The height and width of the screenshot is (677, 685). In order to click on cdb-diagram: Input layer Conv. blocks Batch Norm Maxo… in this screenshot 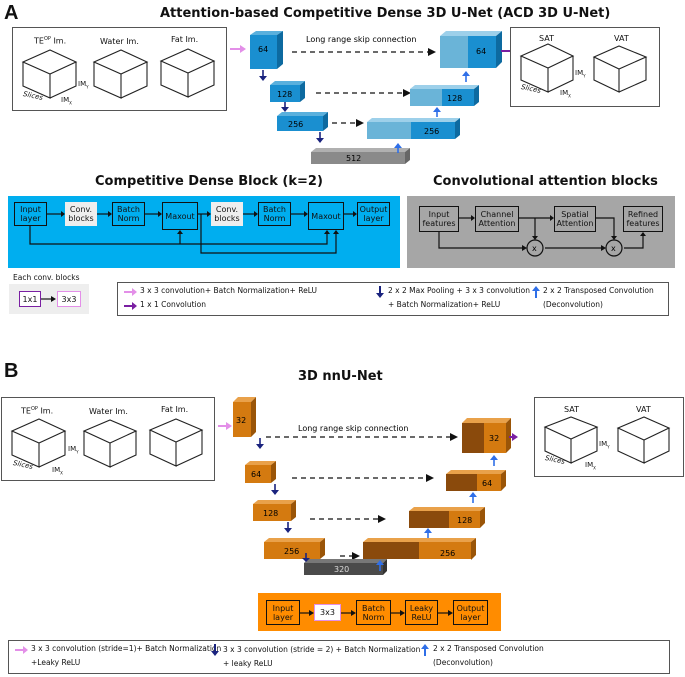, I will do `click(204, 232)`.